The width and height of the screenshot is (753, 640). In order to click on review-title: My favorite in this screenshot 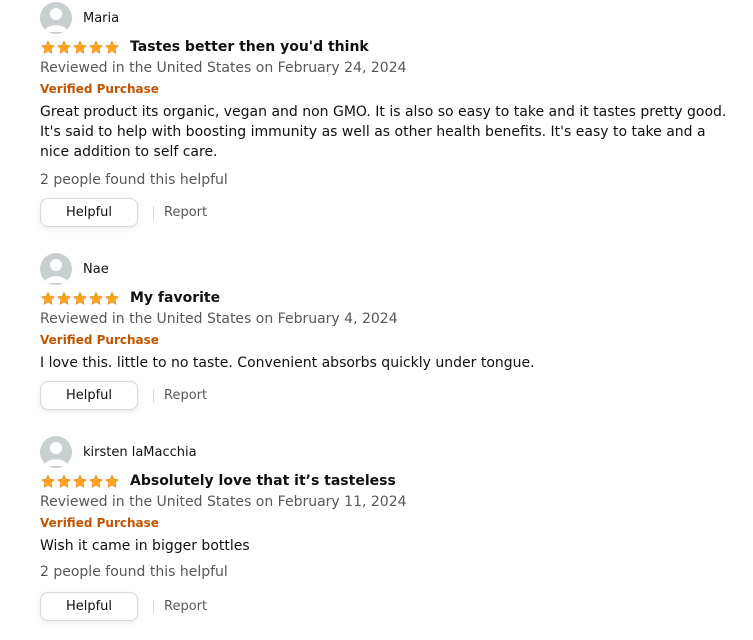, I will do `click(175, 298)`.